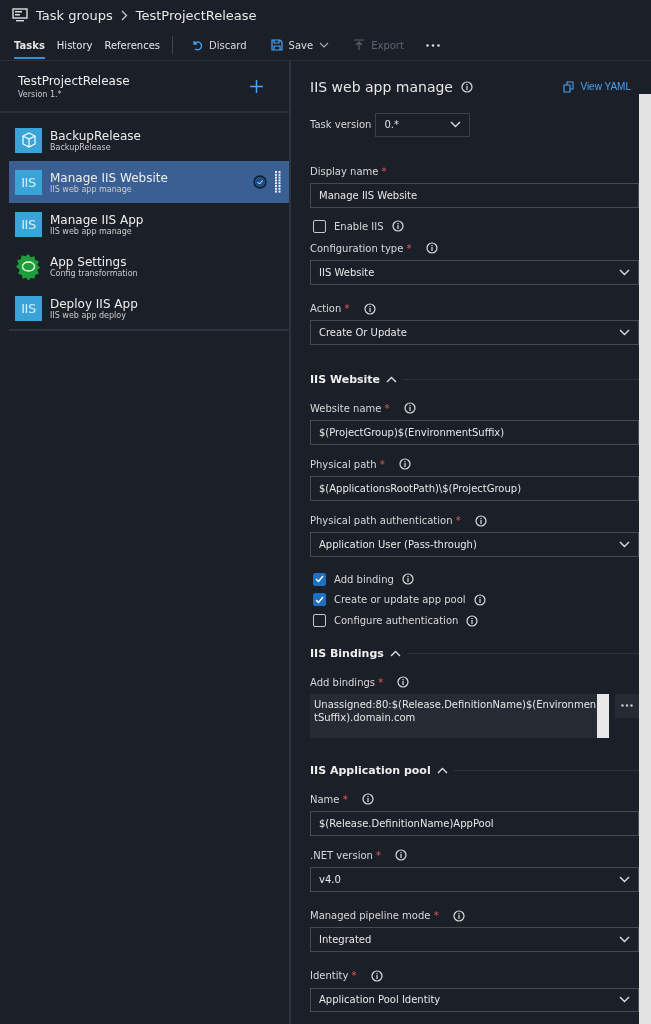 The width and height of the screenshot is (651, 1024). I want to click on field-label: Configuration type *, so click(361, 248).